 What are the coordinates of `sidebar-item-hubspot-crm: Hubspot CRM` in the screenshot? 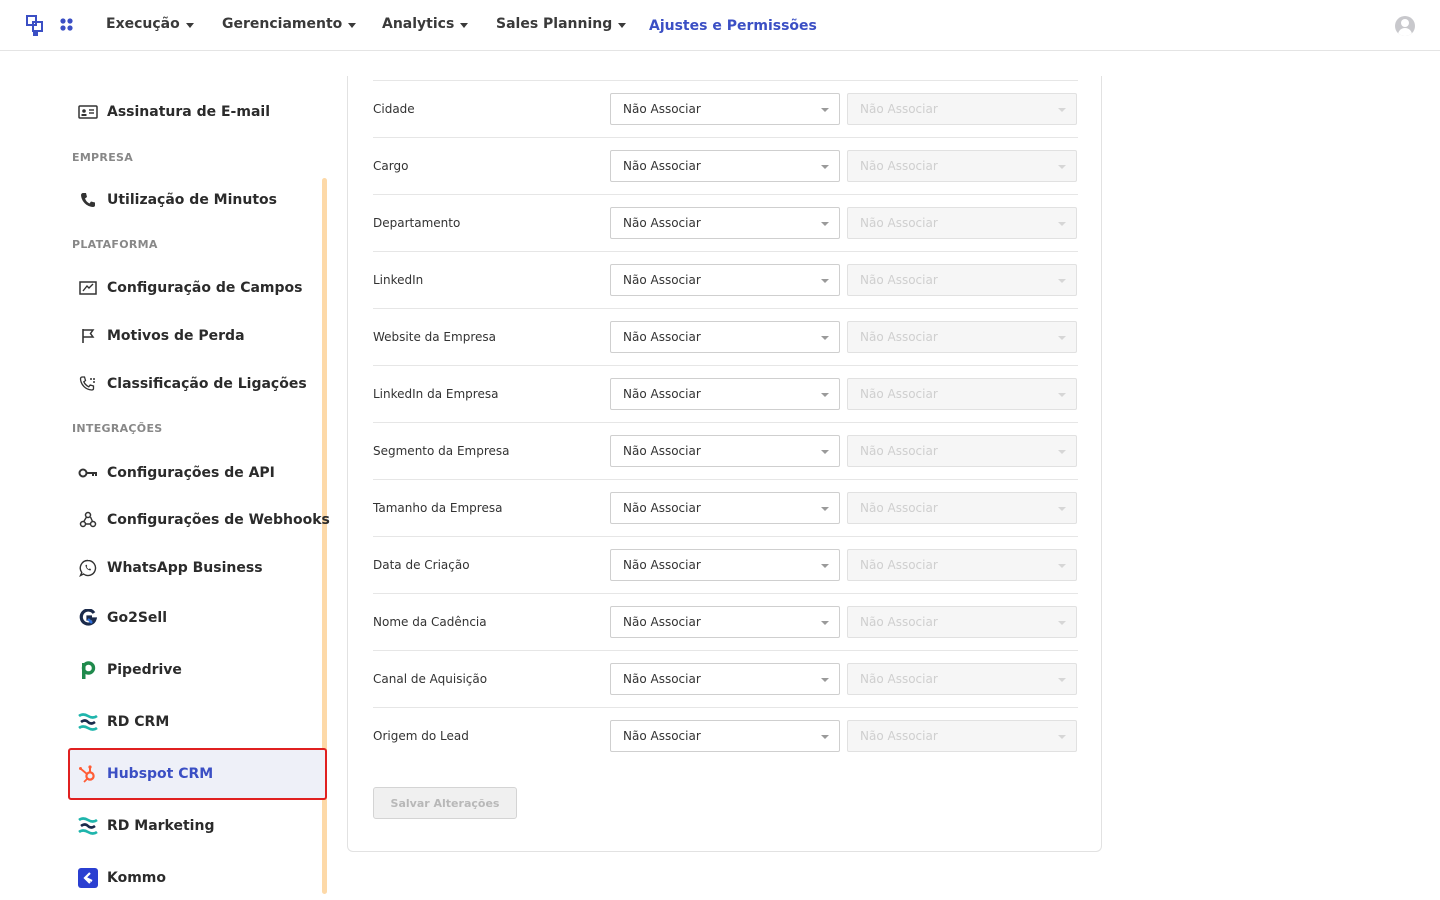 It's located at (145, 774).